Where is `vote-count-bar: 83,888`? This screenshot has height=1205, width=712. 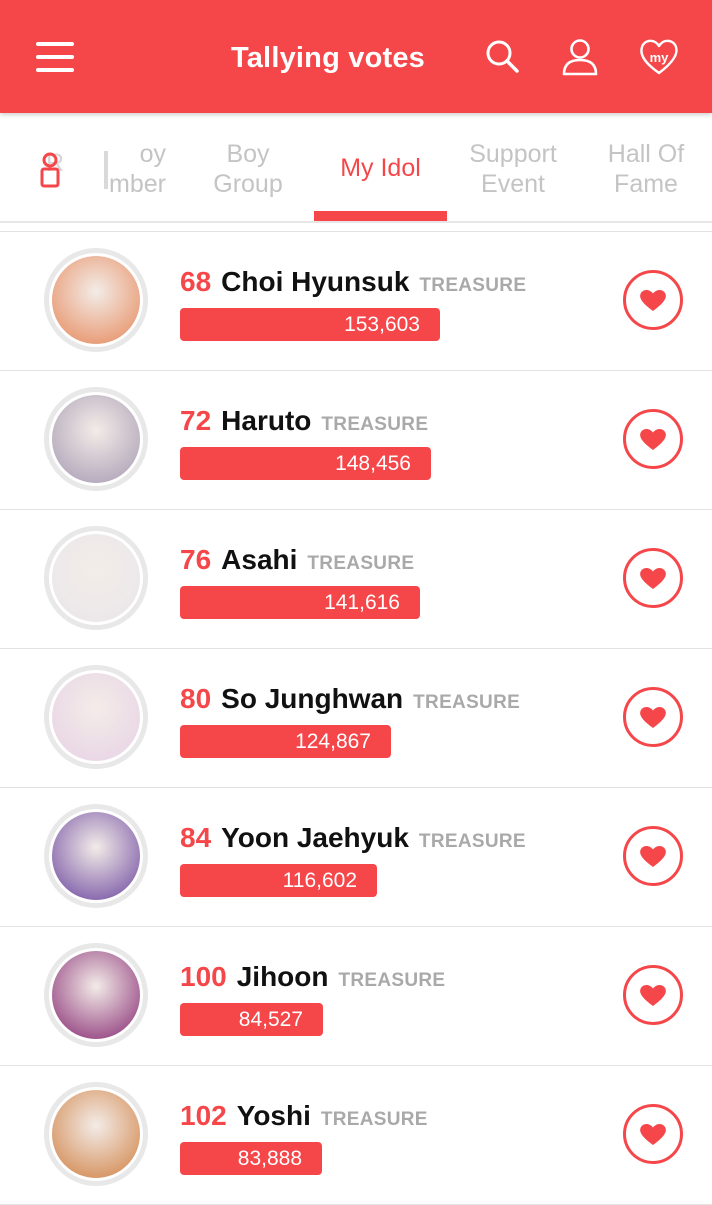
vote-count-bar: 83,888 is located at coordinates (251, 1158).